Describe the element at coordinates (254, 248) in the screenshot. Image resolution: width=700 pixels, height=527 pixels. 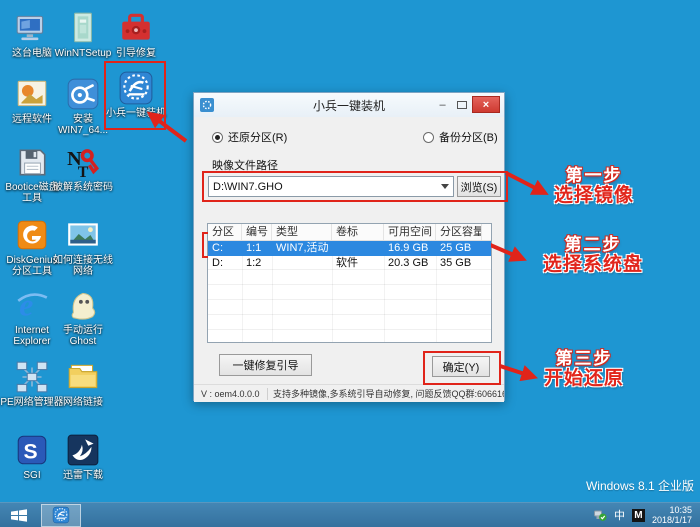
I see `table-cell: 1:1` at that location.